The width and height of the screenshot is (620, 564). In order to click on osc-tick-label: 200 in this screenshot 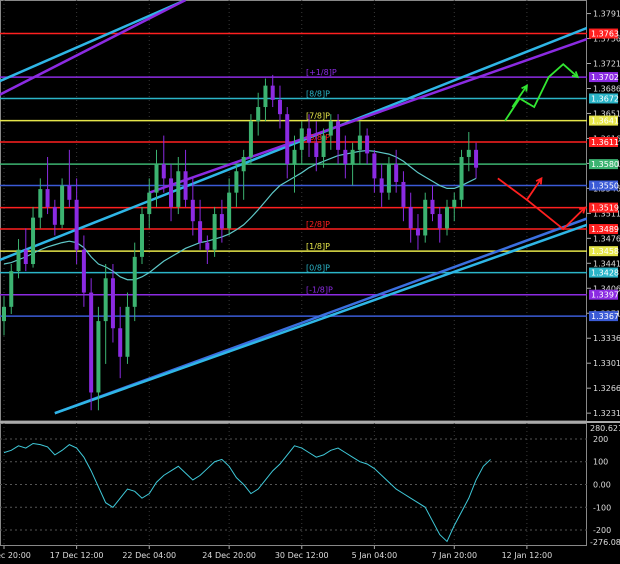, I will do `click(600, 439)`.